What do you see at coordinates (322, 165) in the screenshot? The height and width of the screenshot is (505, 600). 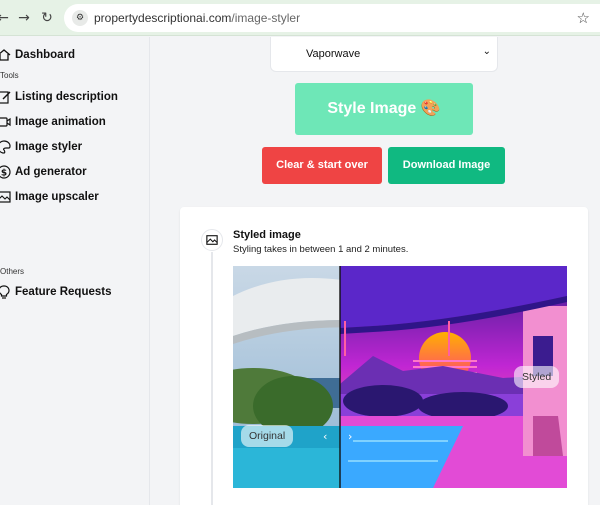 I see `clear-start-over-button: Clear & start over` at bounding box center [322, 165].